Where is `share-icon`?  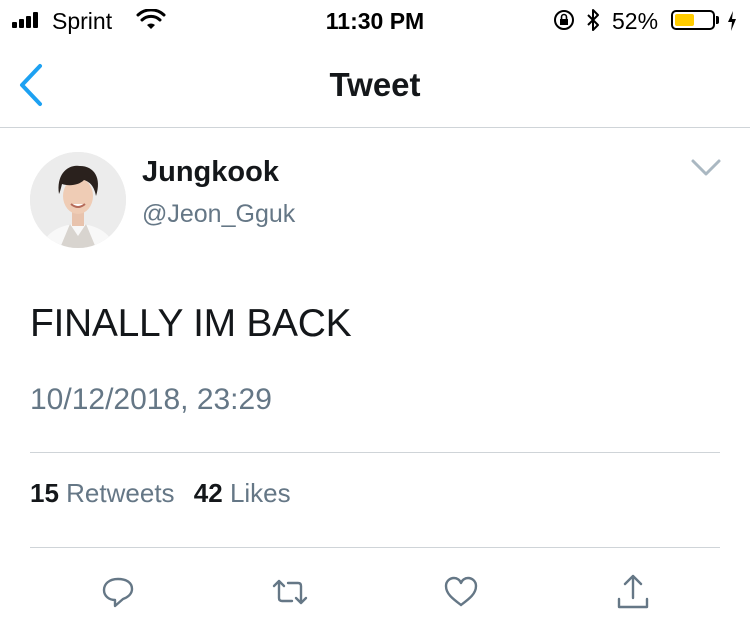
share-icon is located at coordinates (633, 591).